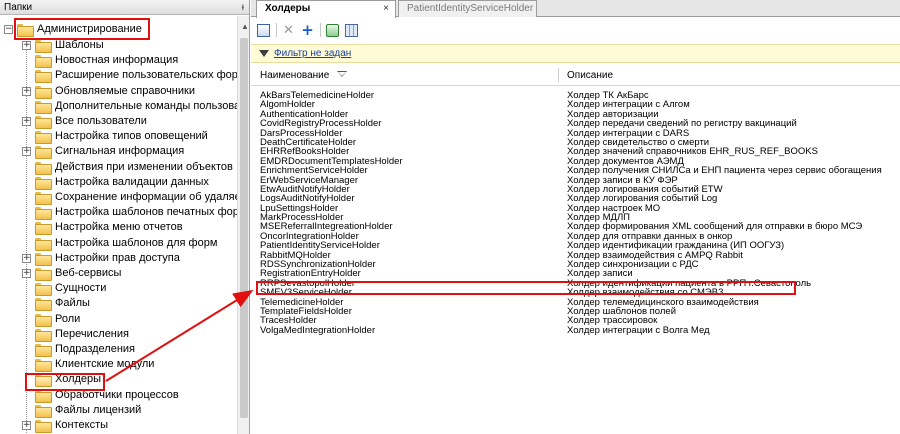 This screenshot has height=434, width=900. Describe the element at coordinates (63, 45) in the screenshot. I see `tree-item: + Шаблоны` at that location.